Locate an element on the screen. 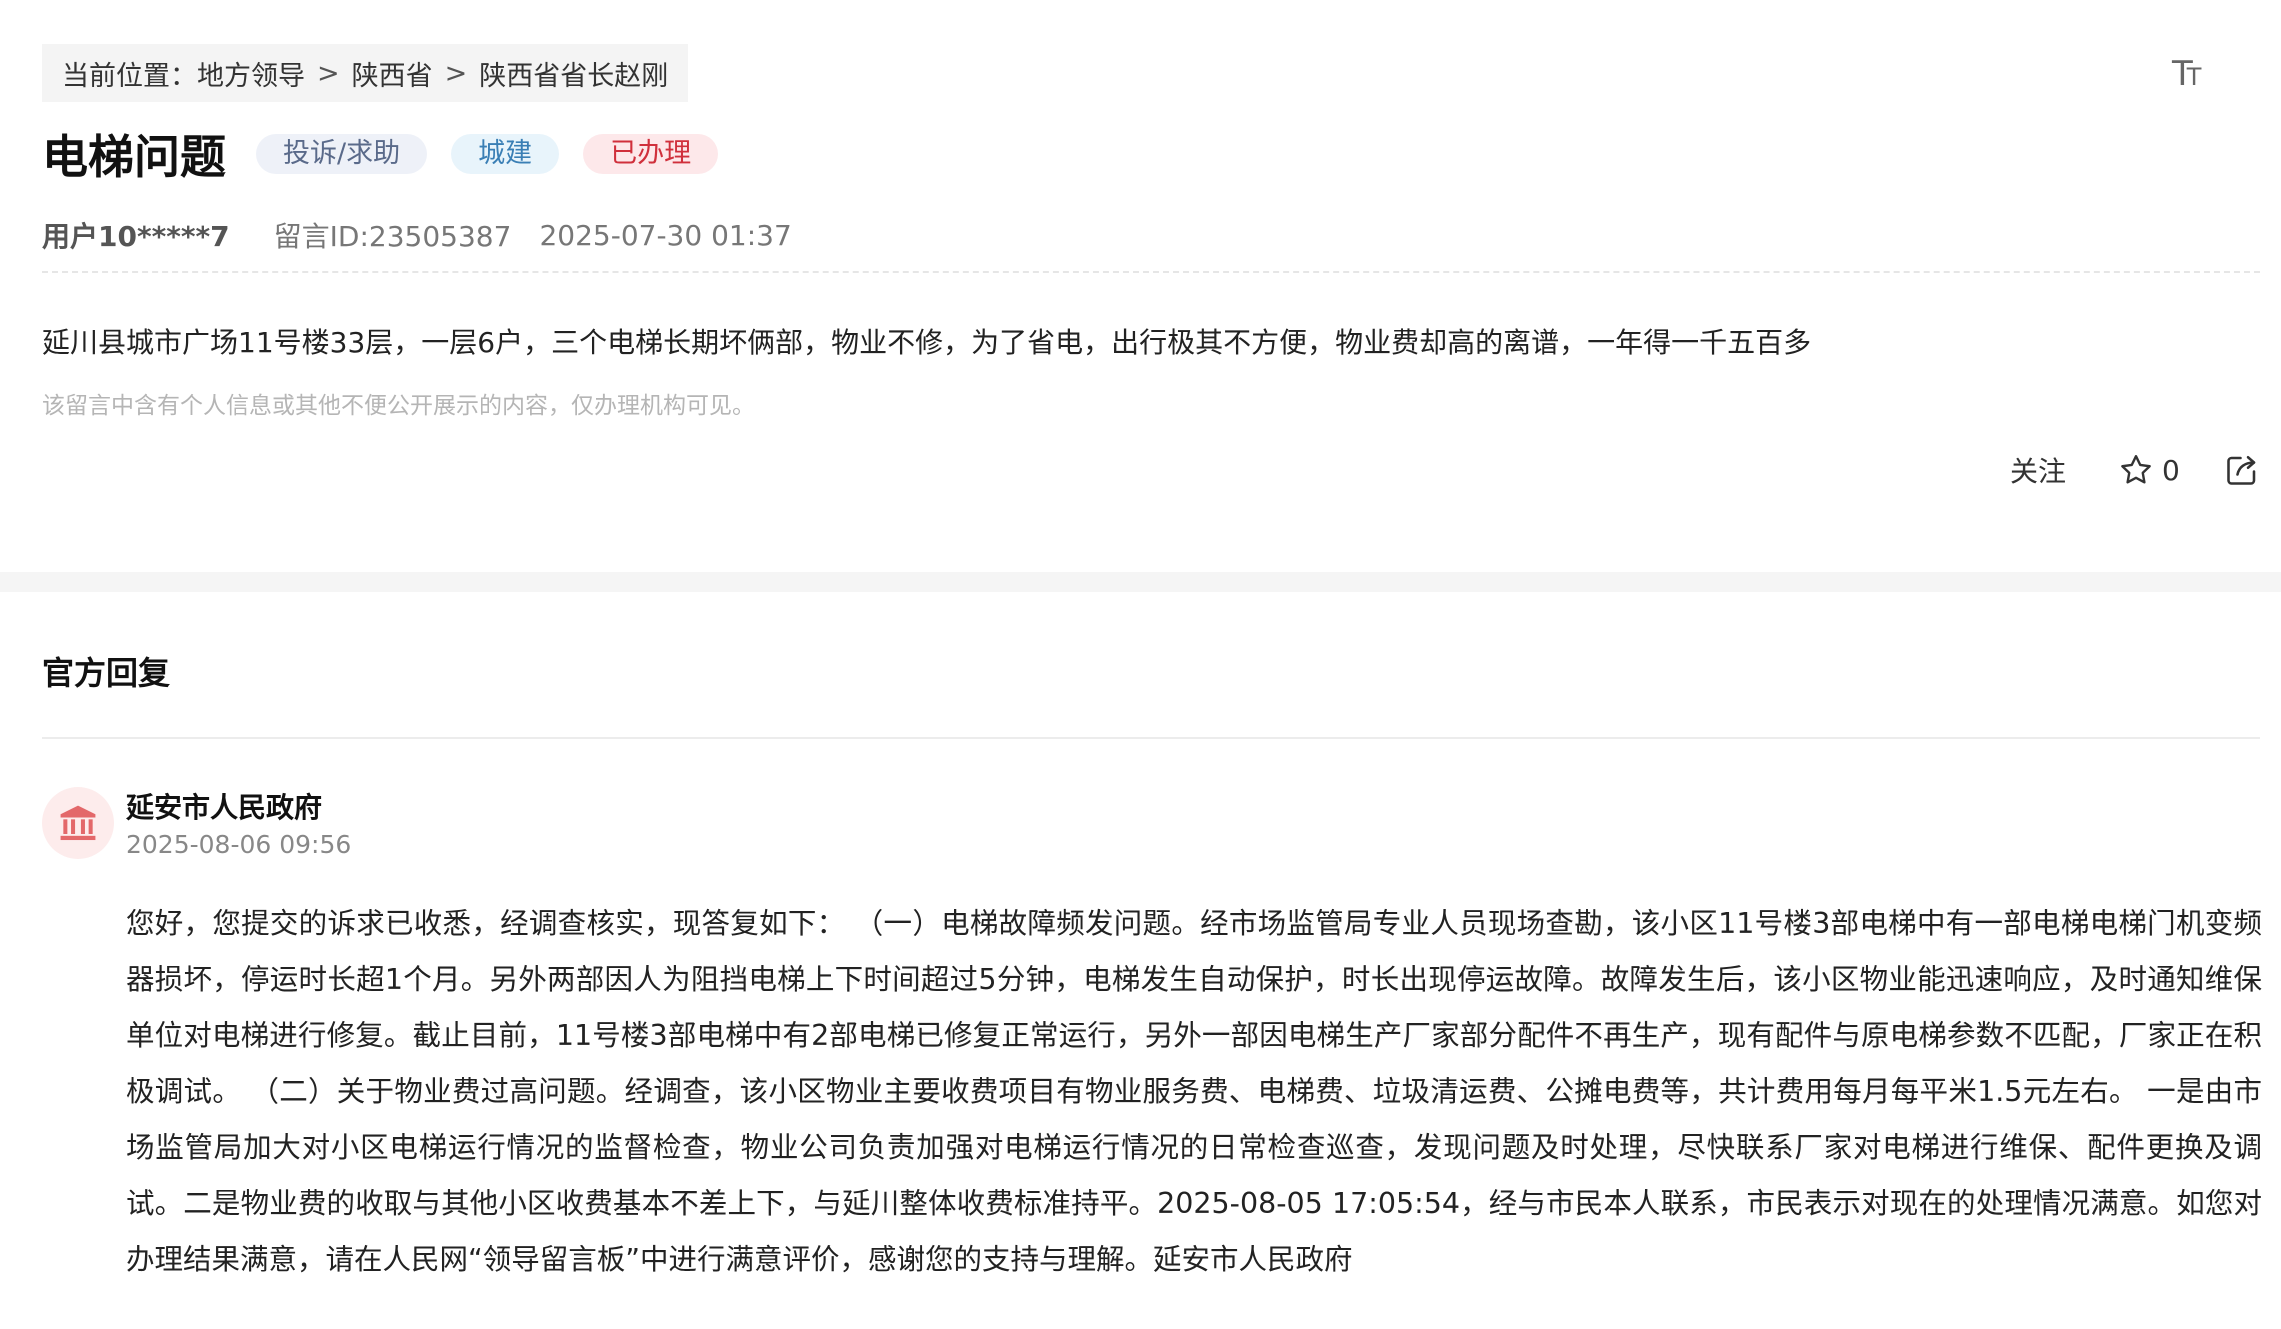 This screenshot has width=2281, height=1329. tag-type: 投诉/求助 is located at coordinates (342, 154).